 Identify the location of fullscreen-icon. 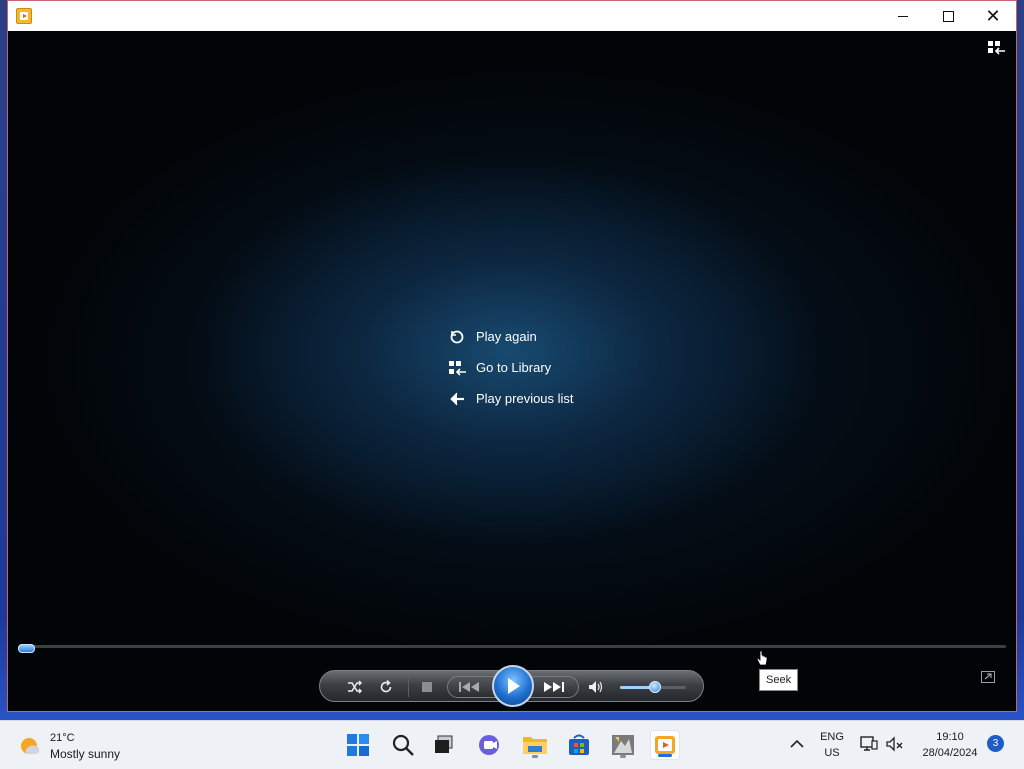
(988, 677).